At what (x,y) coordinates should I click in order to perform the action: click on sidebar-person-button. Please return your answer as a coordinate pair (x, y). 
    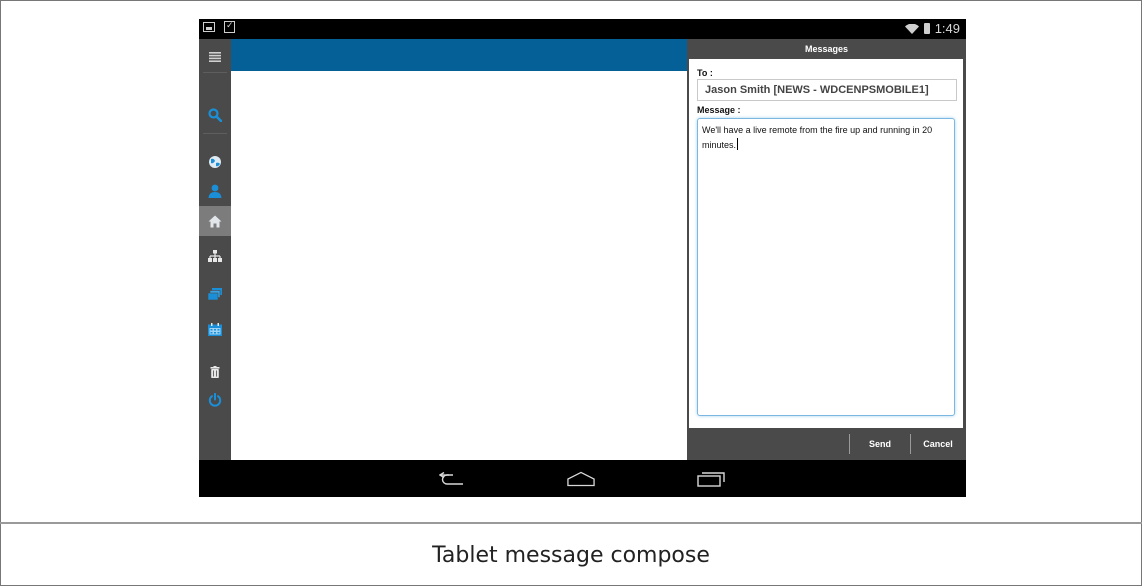
    Looking at the image, I should click on (215, 191).